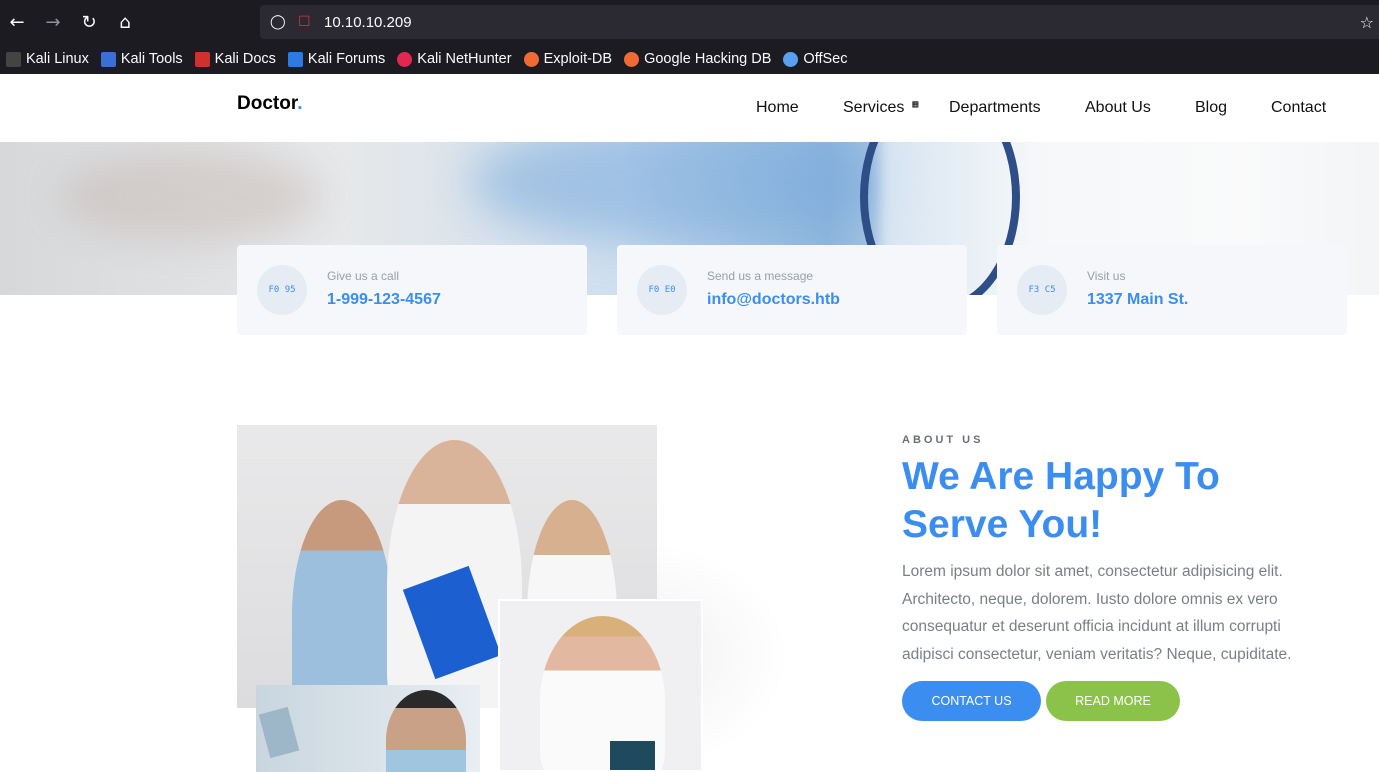 The height and width of the screenshot is (772, 1379). Describe the element at coordinates (53, 22) in the screenshot. I see `forward-icon: →` at that location.